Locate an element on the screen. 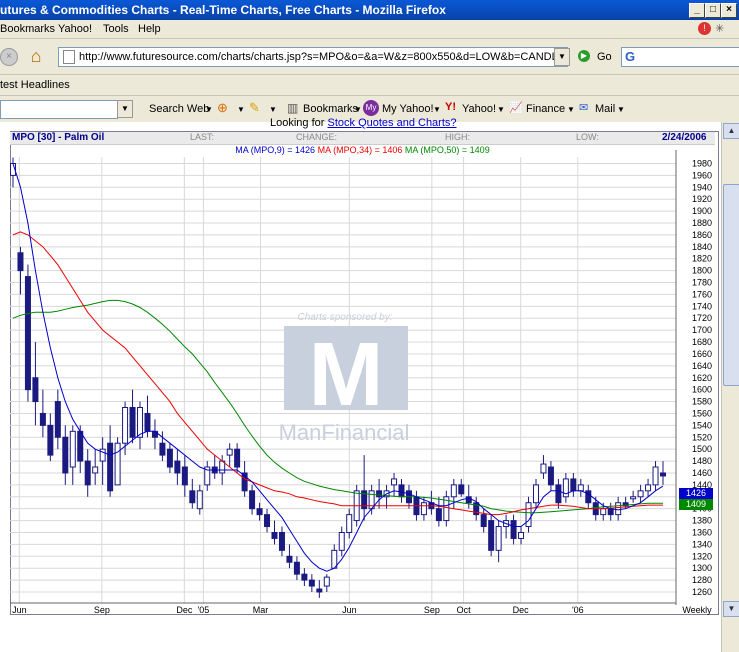  y-tick-label: 1940 is located at coordinates (702, 187).